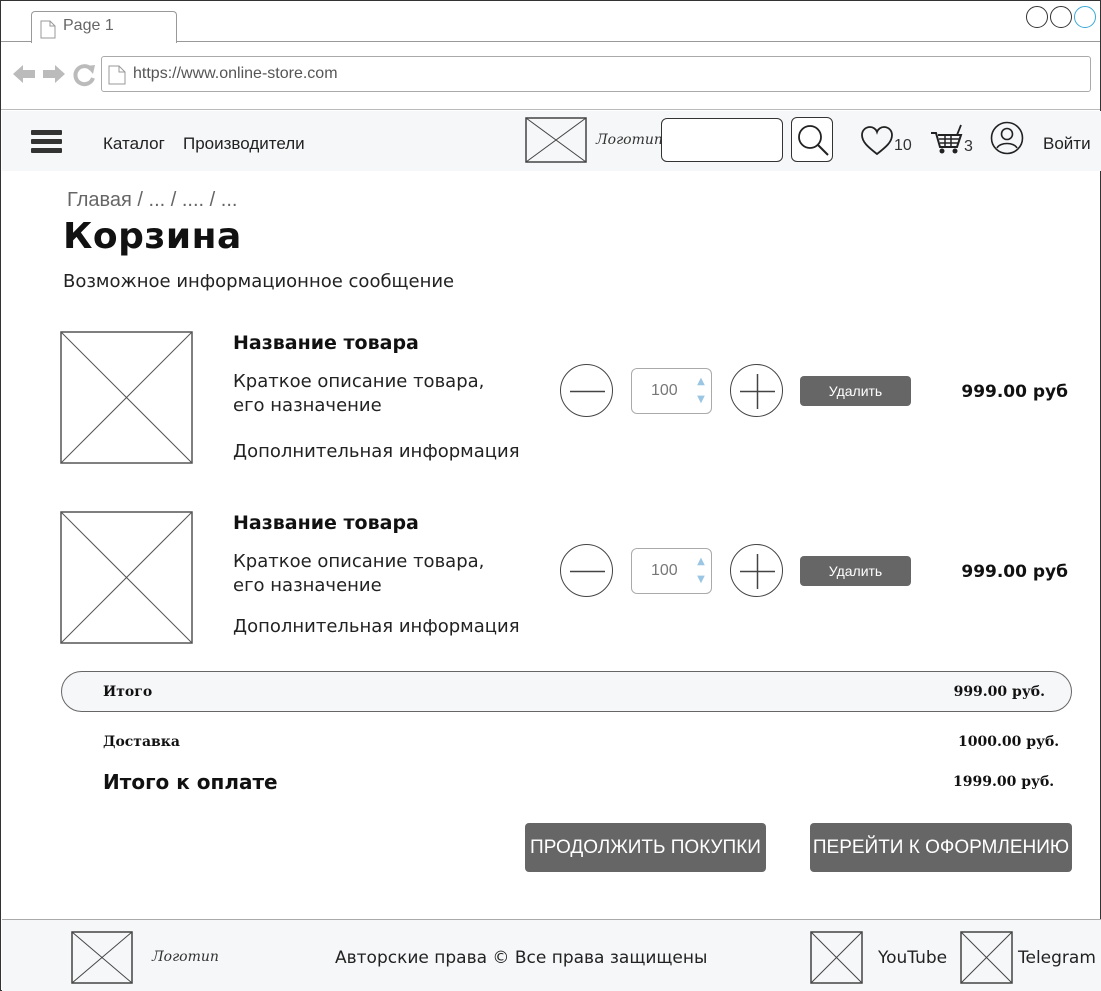 The height and width of the screenshot is (991, 1101). Describe the element at coordinates (999, 692) in the screenshot. I see `subtotal-value: 999.00 руб.` at that location.